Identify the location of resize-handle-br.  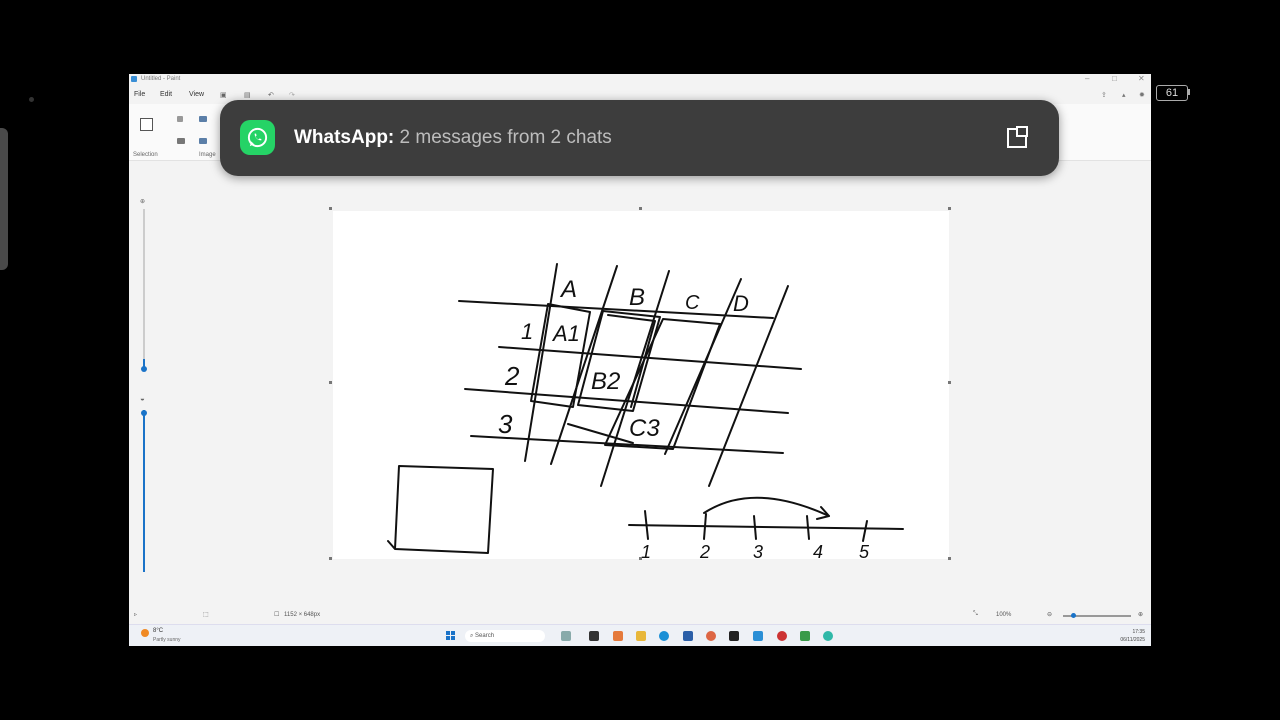
(949, 558).